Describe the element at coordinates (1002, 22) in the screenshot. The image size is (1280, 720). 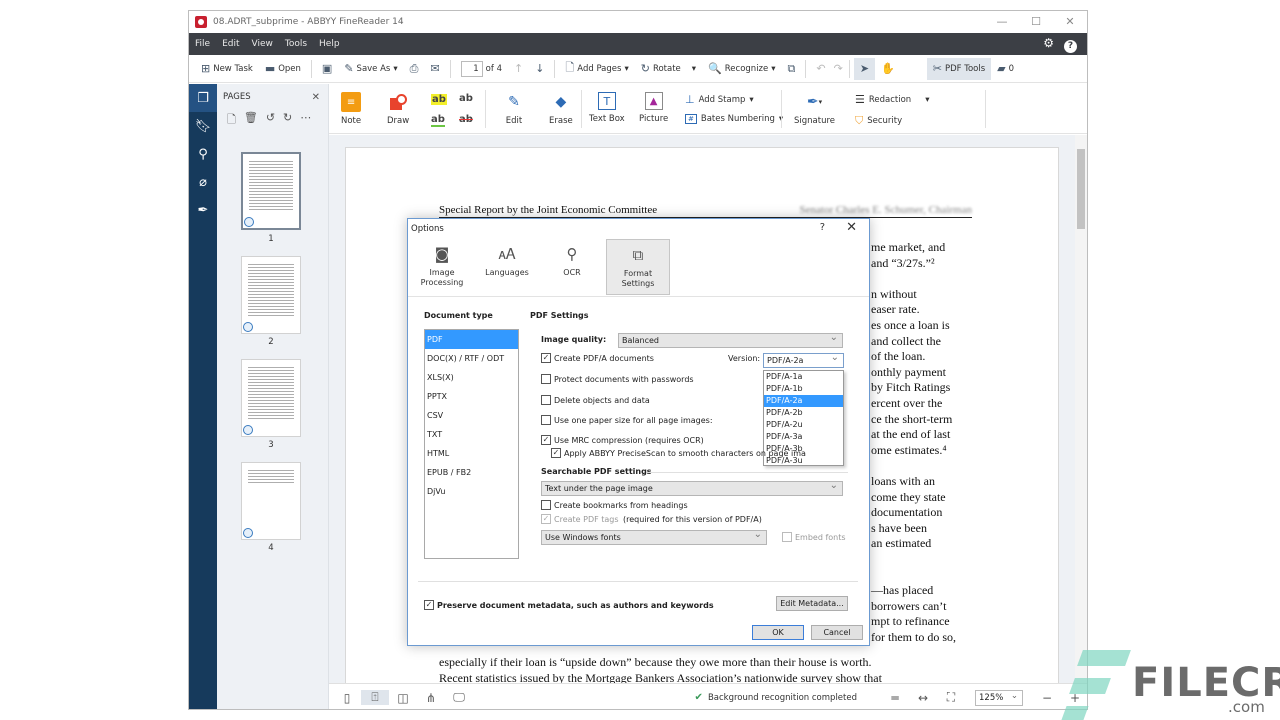
I see `minimize-button: —` at that location.